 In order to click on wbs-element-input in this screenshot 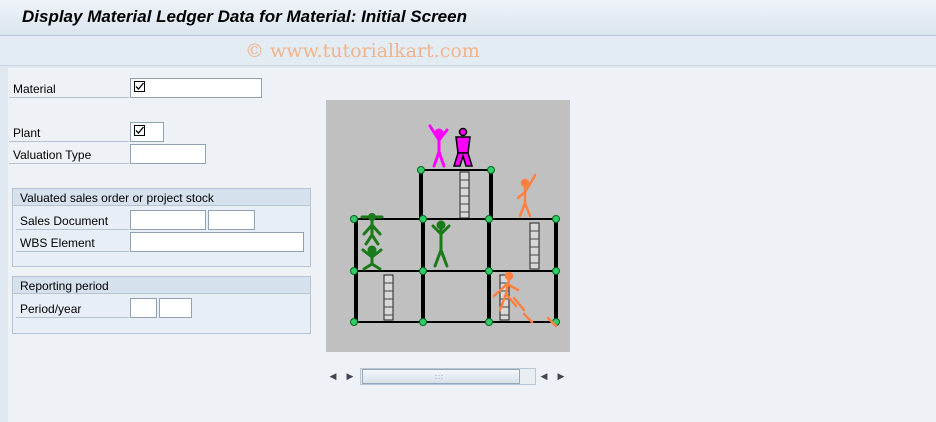, I will do `click(217, 242)`.